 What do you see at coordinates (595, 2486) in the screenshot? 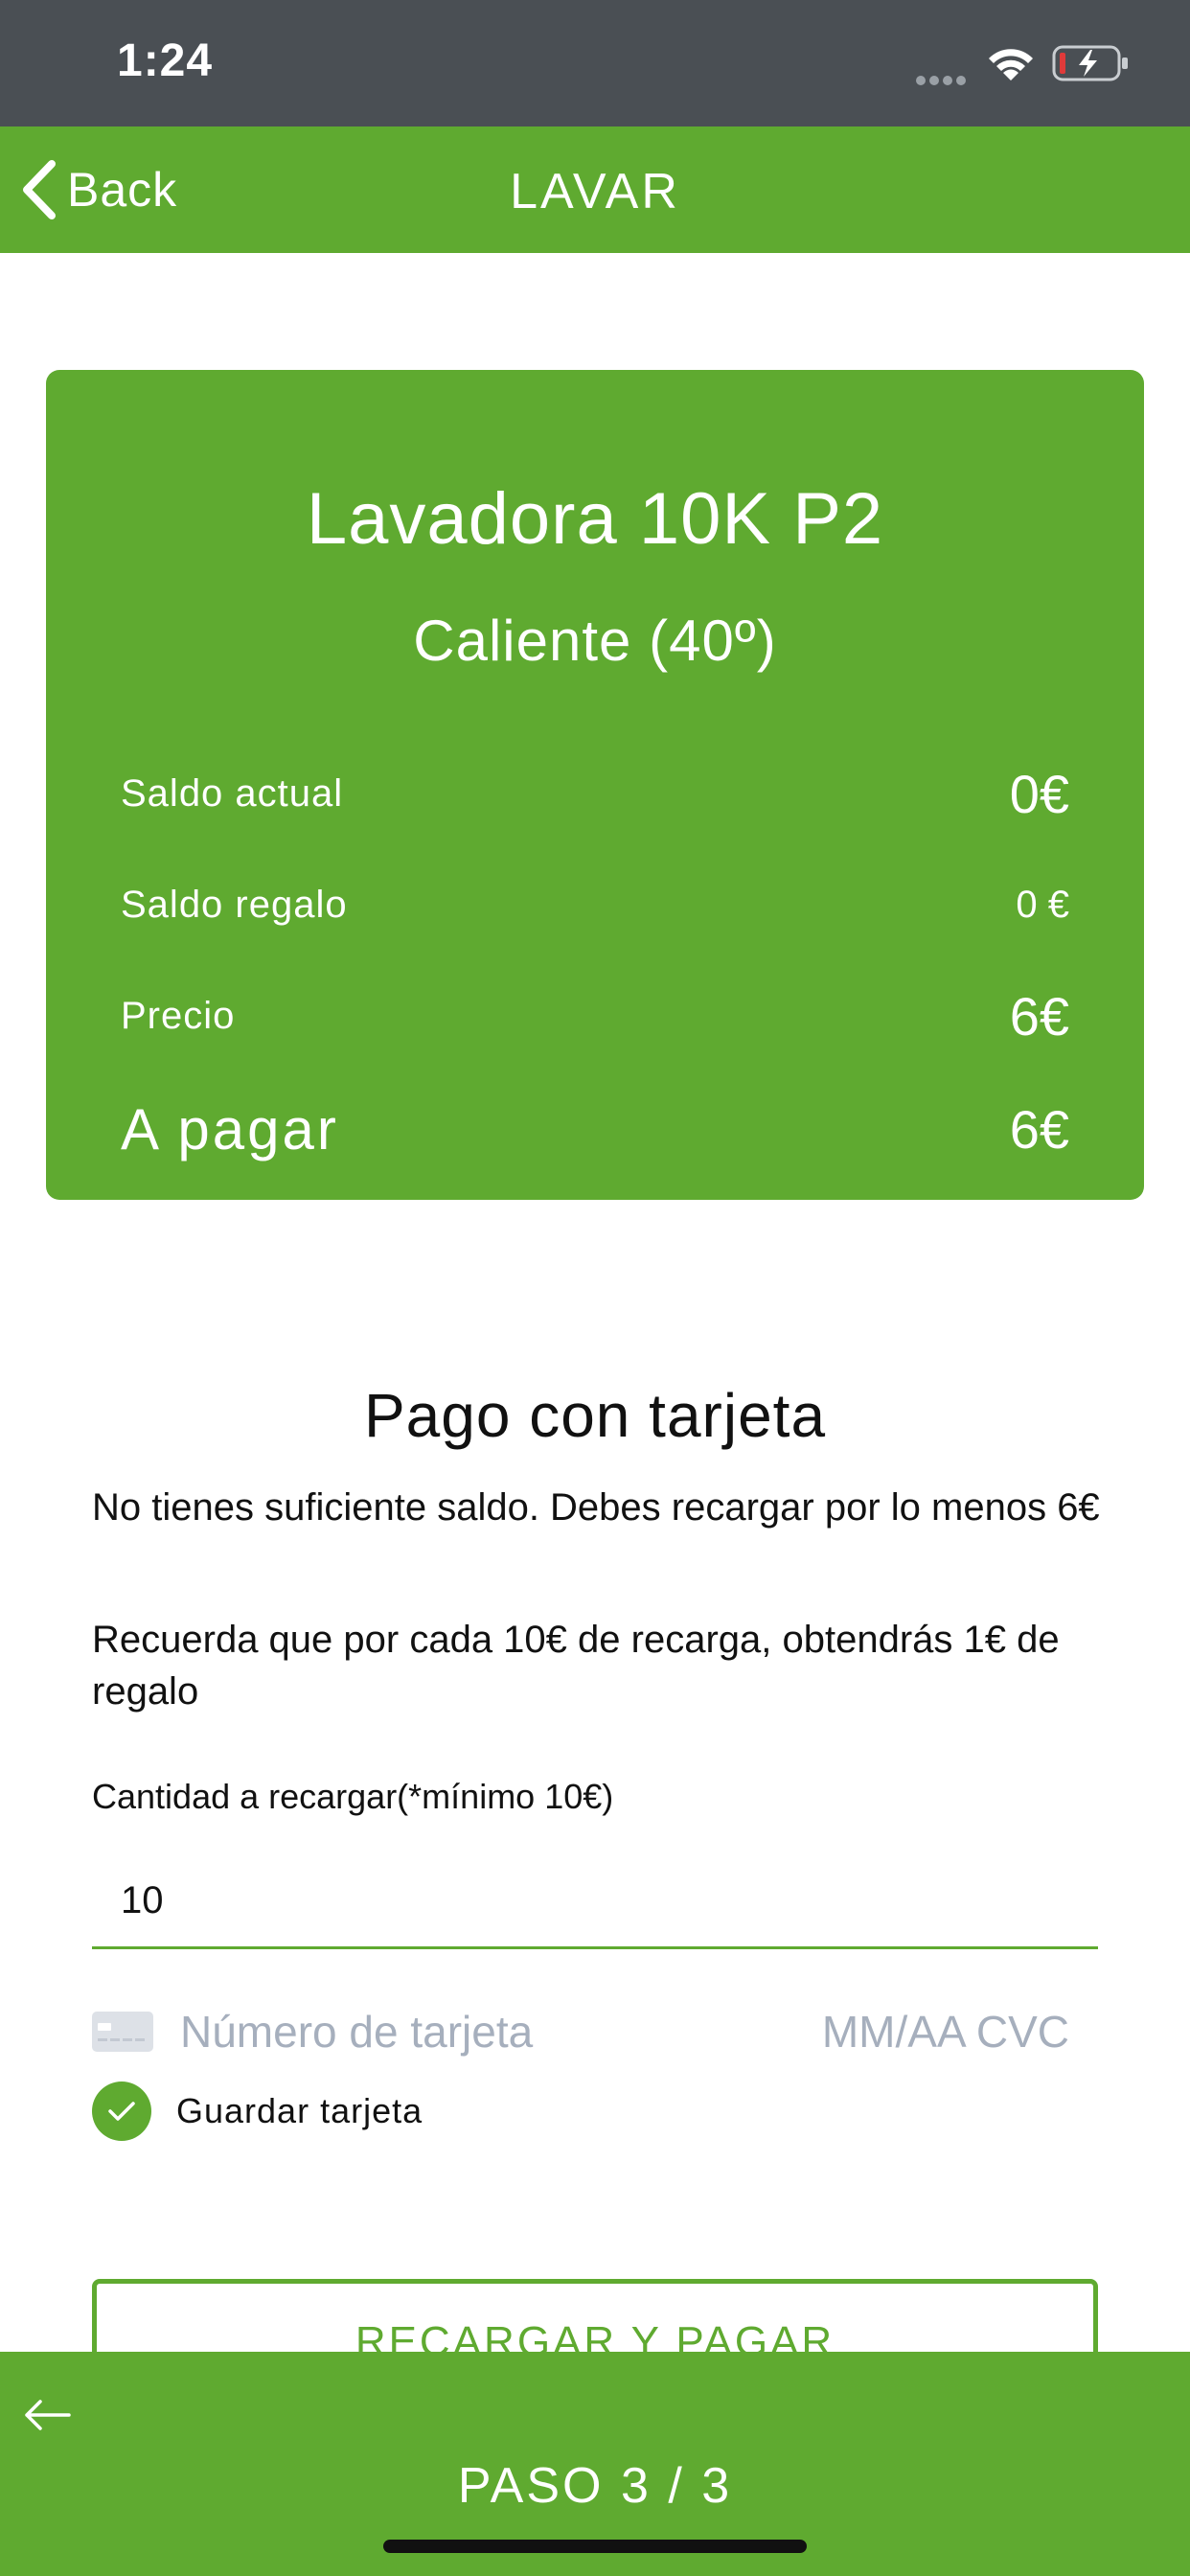
I see `step-indicator: PASO 3 / 3` at bounding box center [595, 2486].